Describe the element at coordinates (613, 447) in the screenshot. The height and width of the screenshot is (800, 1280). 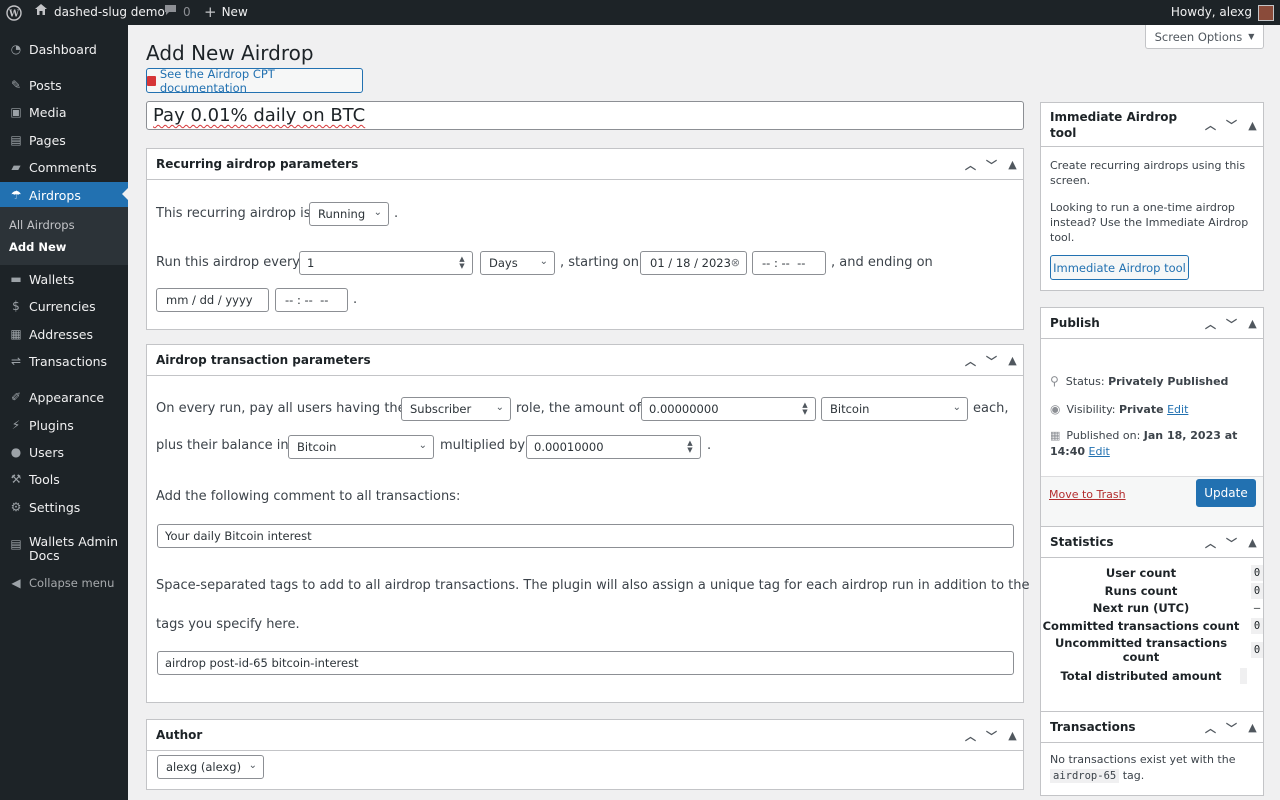
I see `multiplier-input: 0.00010000 ▲ ▼` at that location.